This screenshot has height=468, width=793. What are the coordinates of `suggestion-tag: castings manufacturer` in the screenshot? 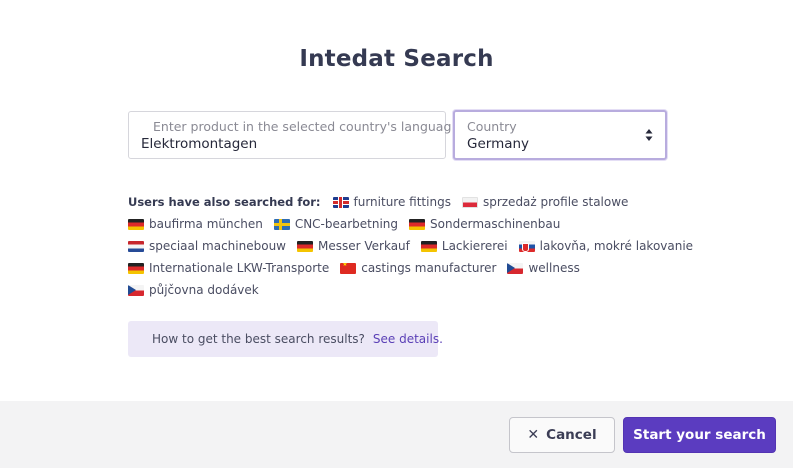 It's located at (418, 268).